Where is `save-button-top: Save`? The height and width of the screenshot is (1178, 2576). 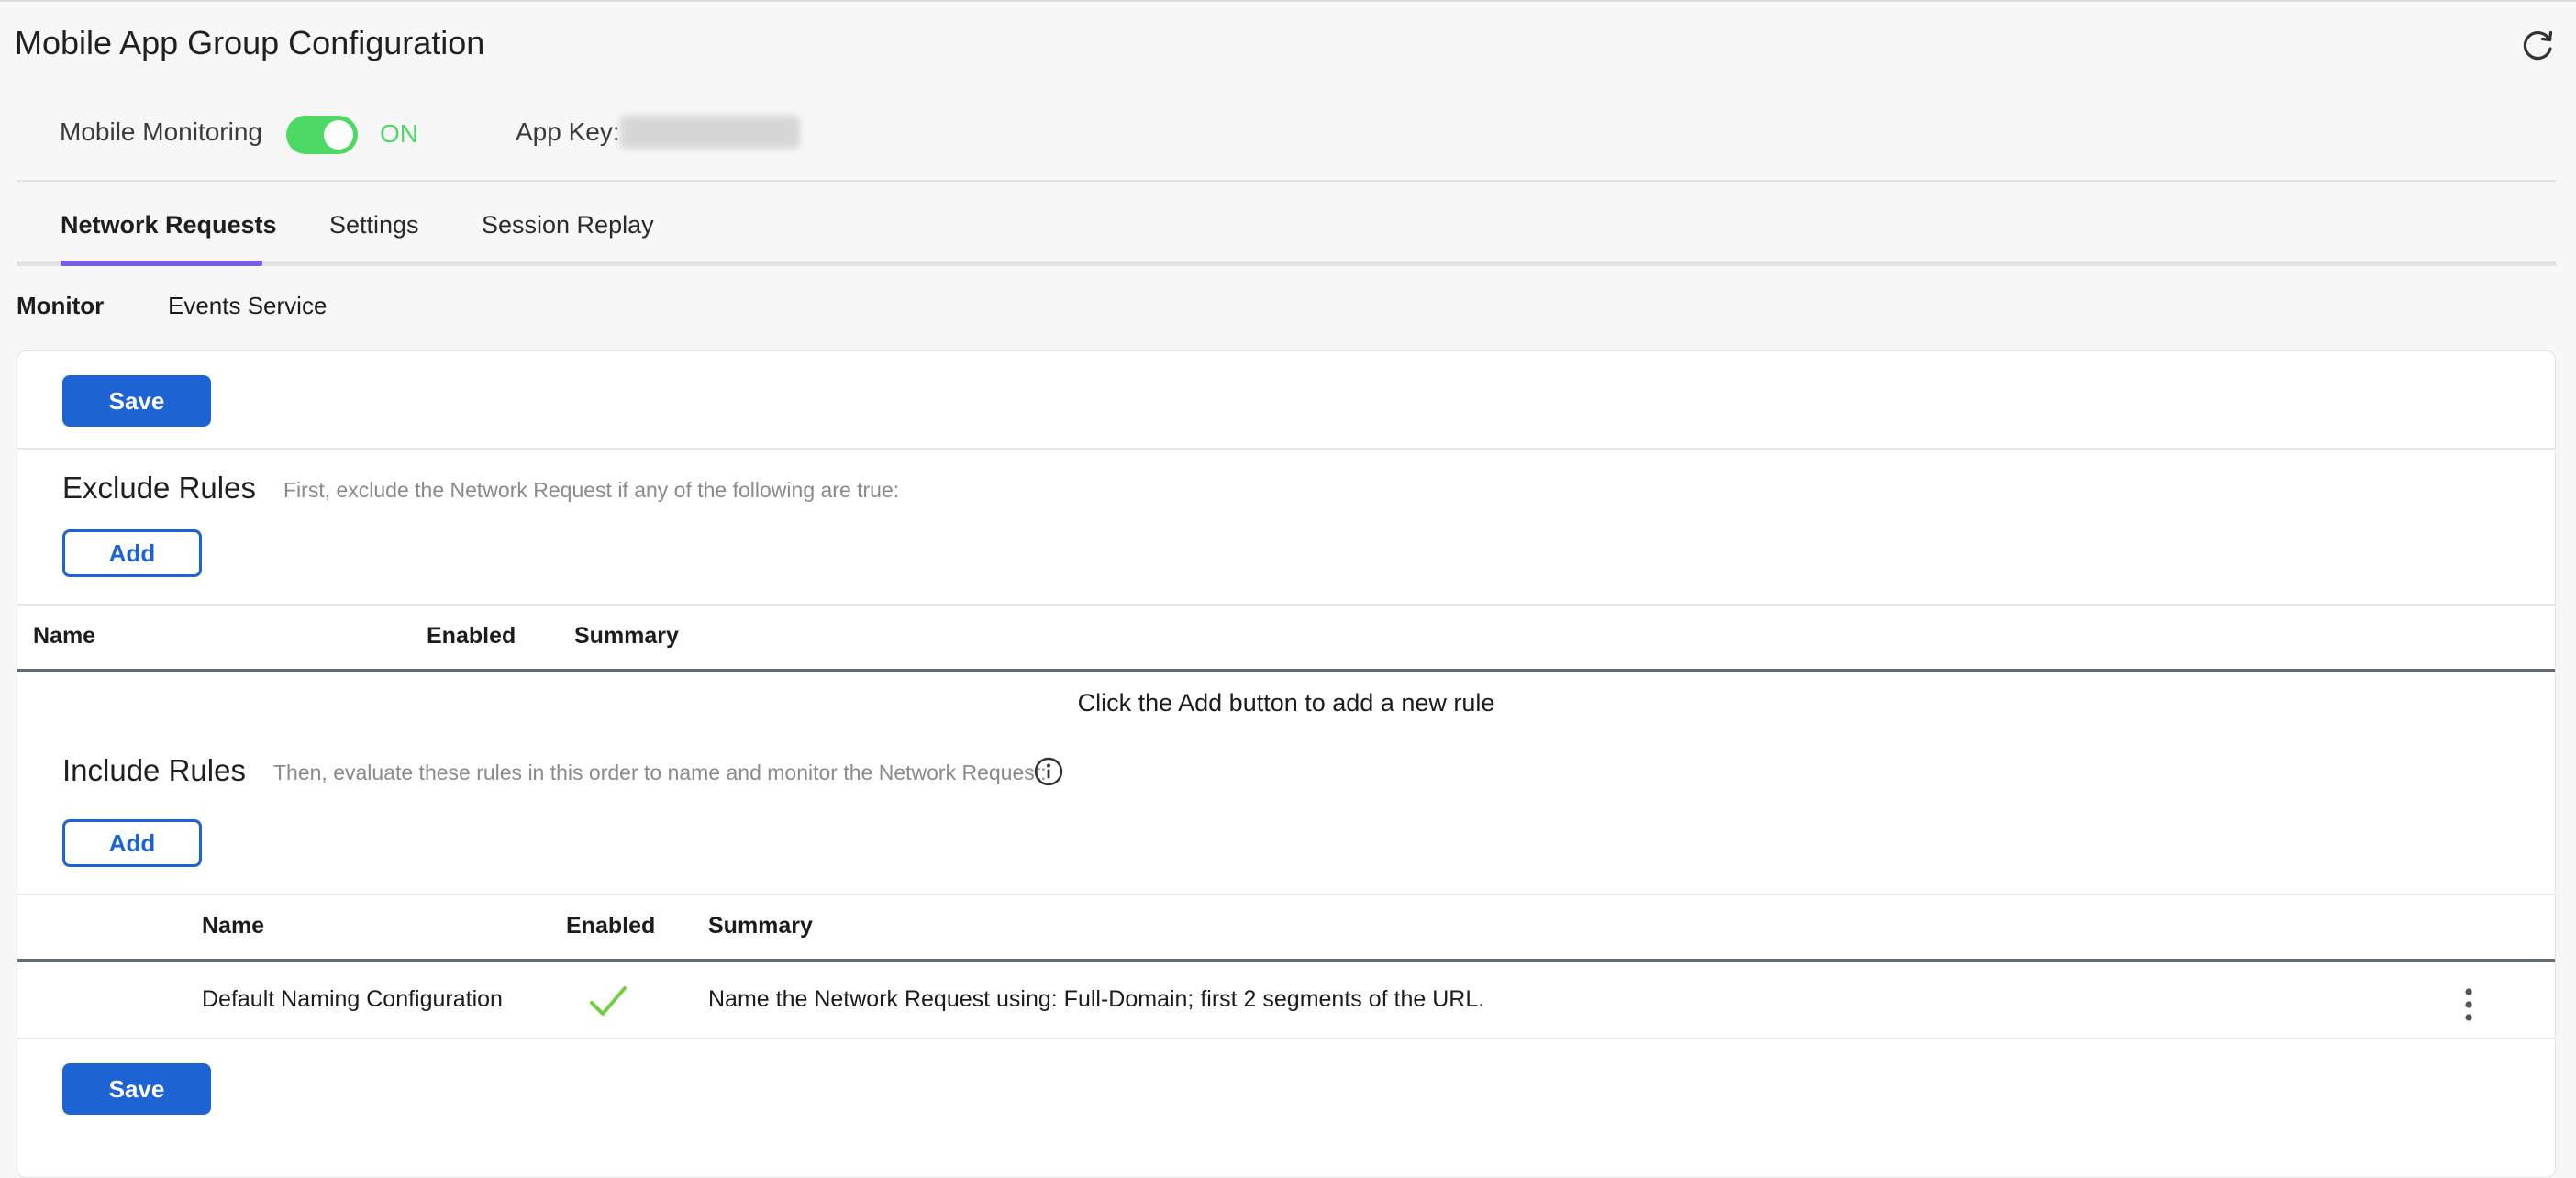 save-button-top: Save is located at coordinates (136, 401).